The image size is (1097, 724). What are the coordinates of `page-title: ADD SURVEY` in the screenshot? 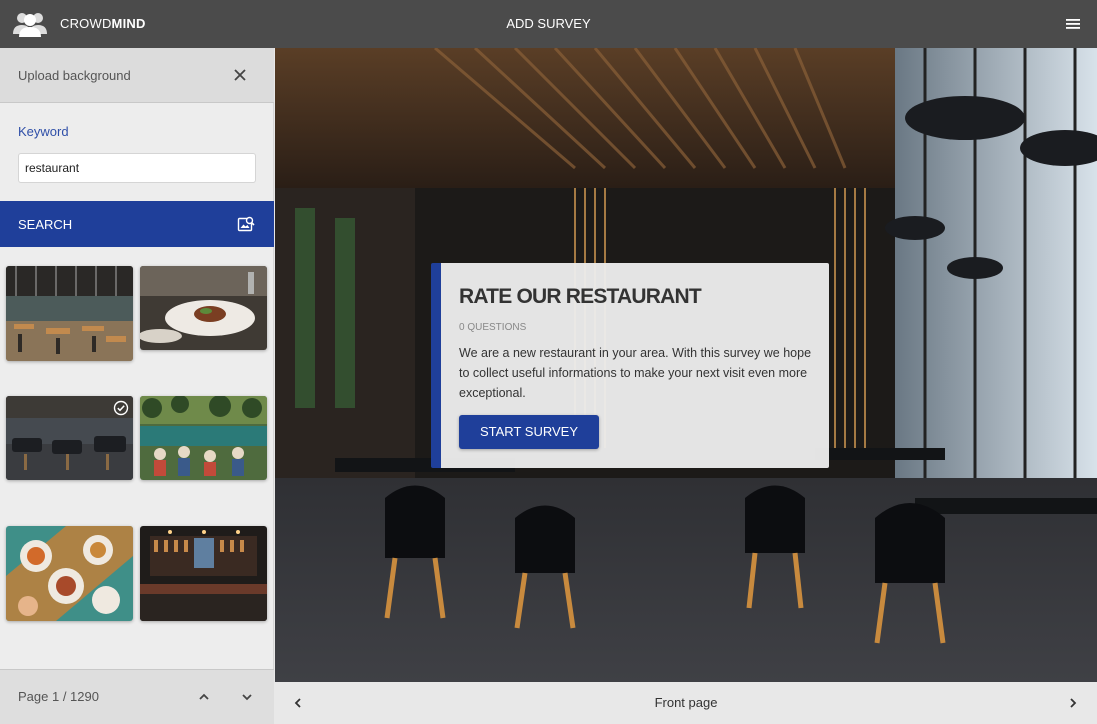 It's located at (548, 23).